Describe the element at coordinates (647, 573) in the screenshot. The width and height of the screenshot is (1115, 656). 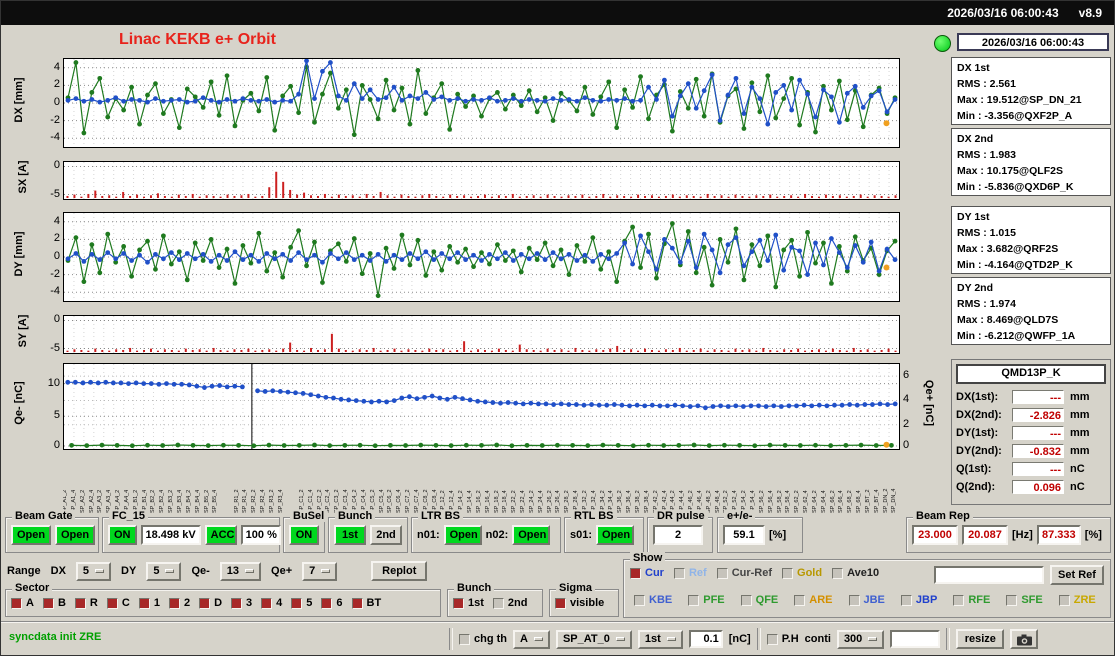
I see `show-cur: Cur` at that location.